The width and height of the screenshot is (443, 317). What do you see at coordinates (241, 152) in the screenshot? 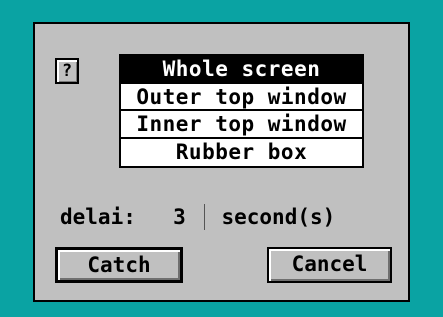
I see `option-rubber-box: Rubber box` at bounding box center [241, 152].